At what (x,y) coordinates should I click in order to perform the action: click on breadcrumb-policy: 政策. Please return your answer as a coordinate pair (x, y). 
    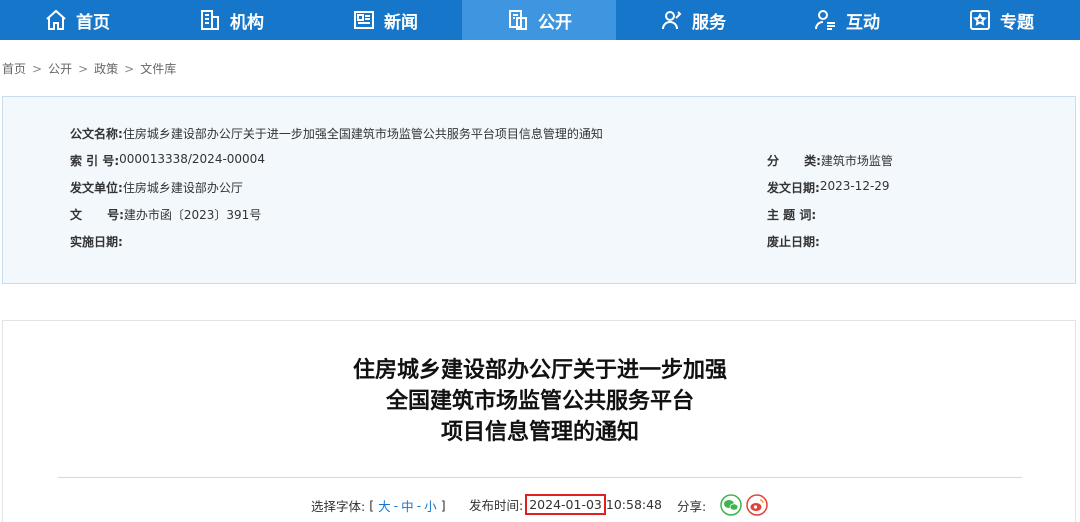
    Looking at the image, I should click on (106, 68).